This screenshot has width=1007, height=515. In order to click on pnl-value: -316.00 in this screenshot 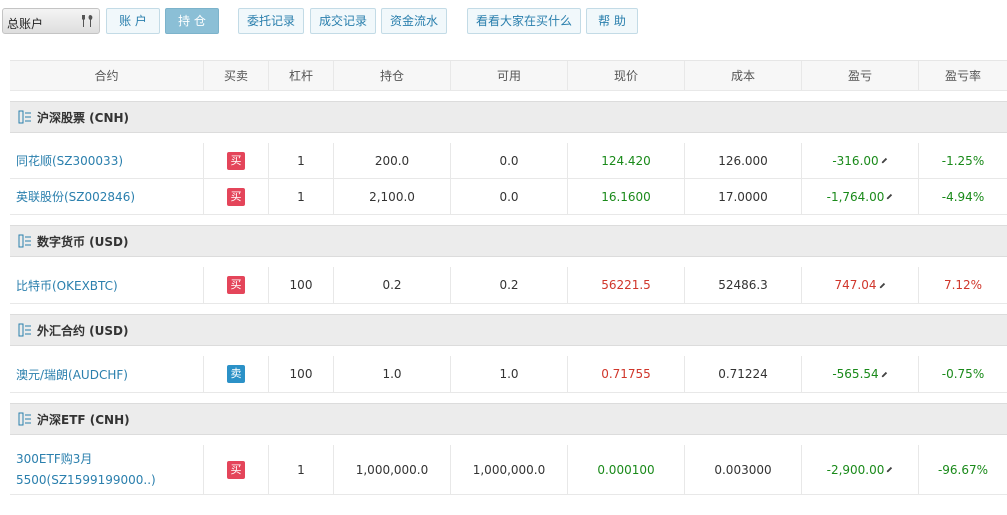, I will do `click(855, 160)`.